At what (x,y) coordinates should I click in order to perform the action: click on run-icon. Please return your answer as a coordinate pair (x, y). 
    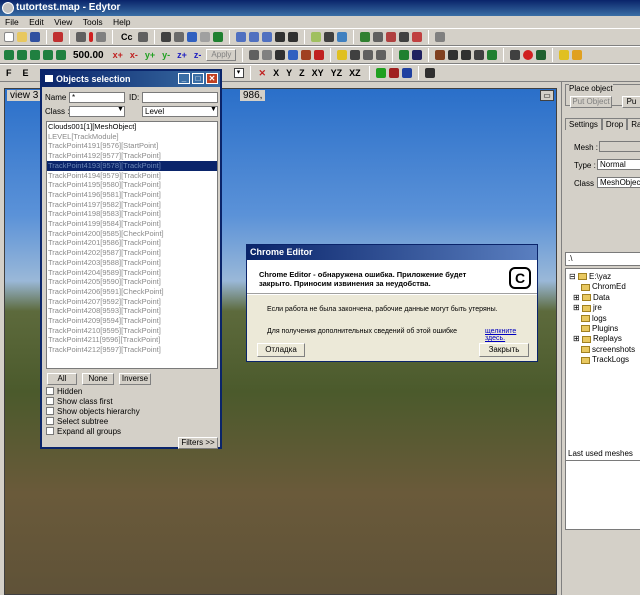
    Looking at the image, I should click on (440, 55).